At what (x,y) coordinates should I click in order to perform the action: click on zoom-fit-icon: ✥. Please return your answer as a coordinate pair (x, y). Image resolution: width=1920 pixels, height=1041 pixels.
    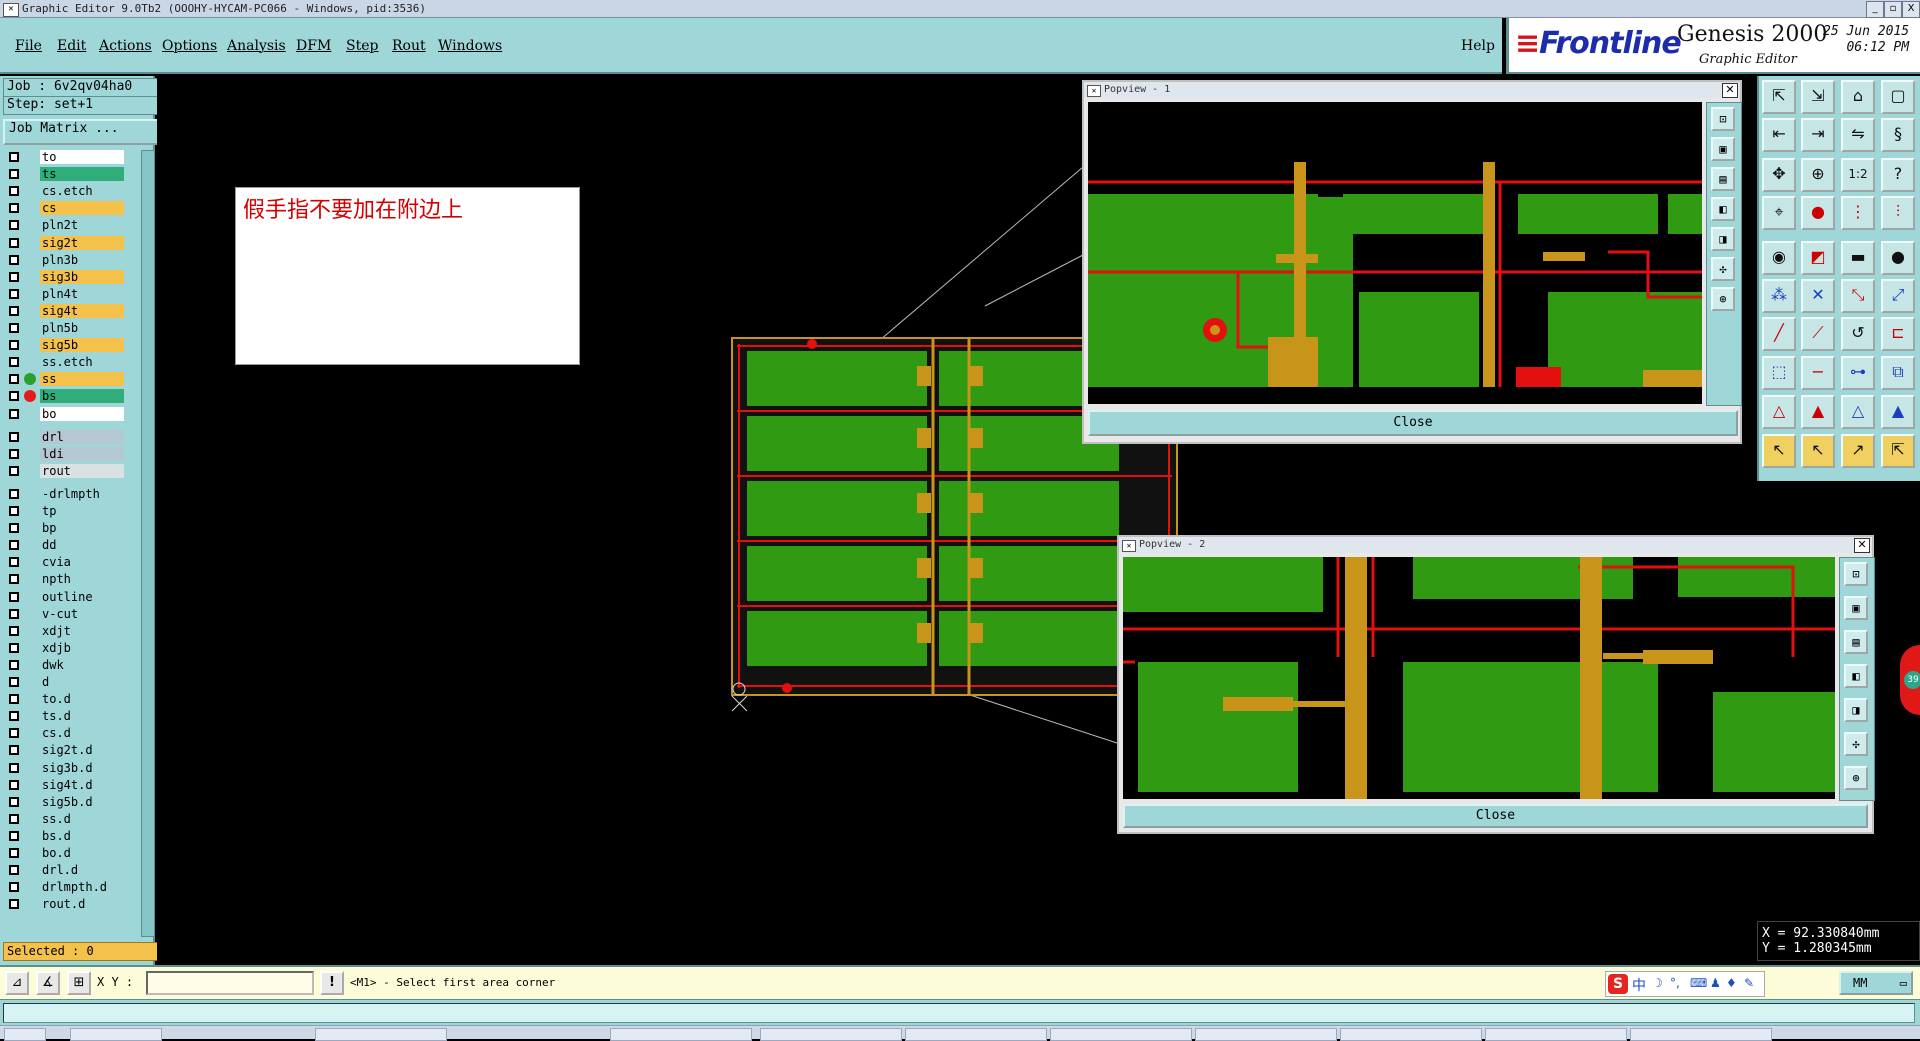
    Looking at the image, I should click on (1779, 175).